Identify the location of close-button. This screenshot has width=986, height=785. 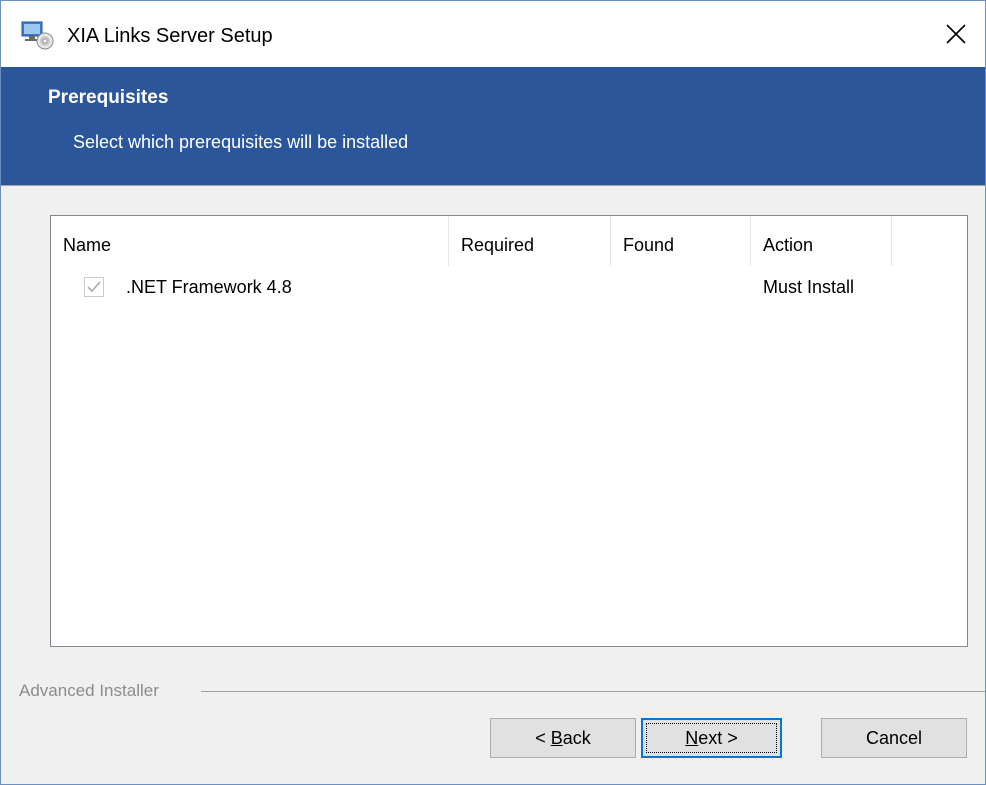
(956, 34).